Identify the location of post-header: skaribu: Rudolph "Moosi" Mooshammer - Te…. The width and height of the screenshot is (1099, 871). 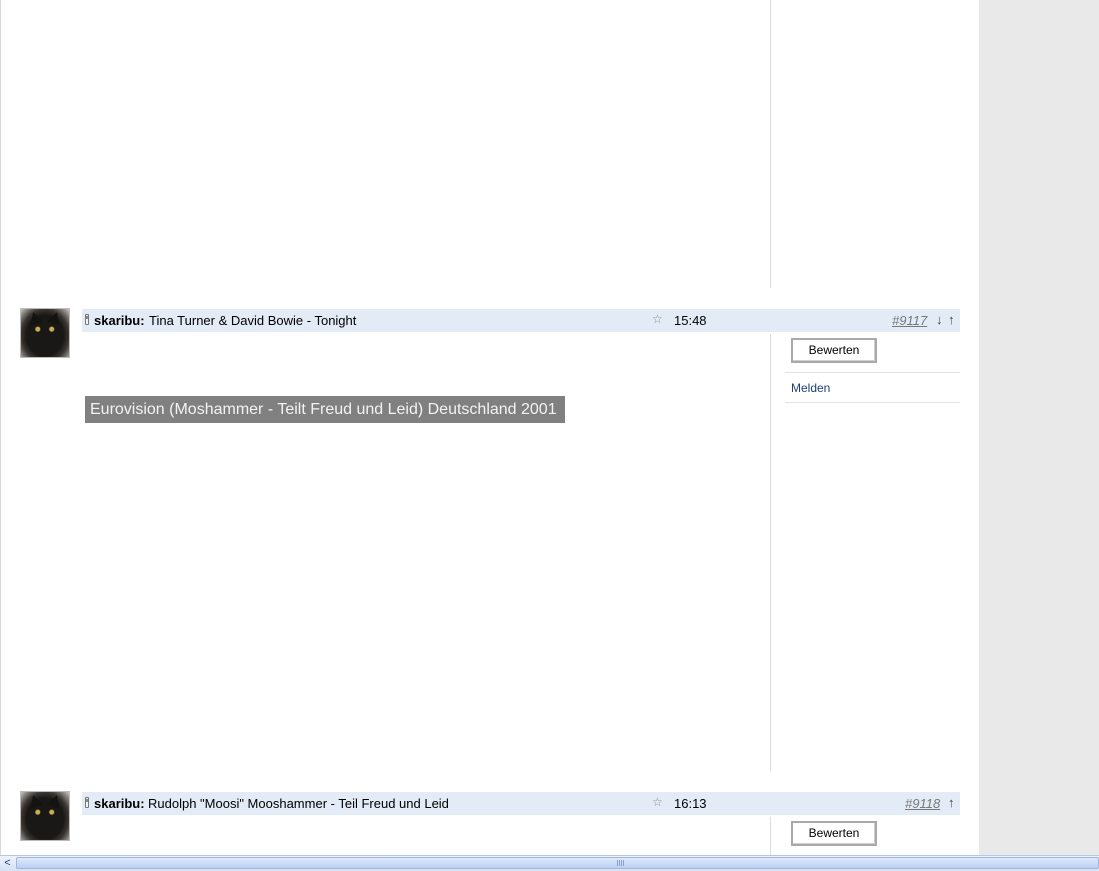
(521, 803).